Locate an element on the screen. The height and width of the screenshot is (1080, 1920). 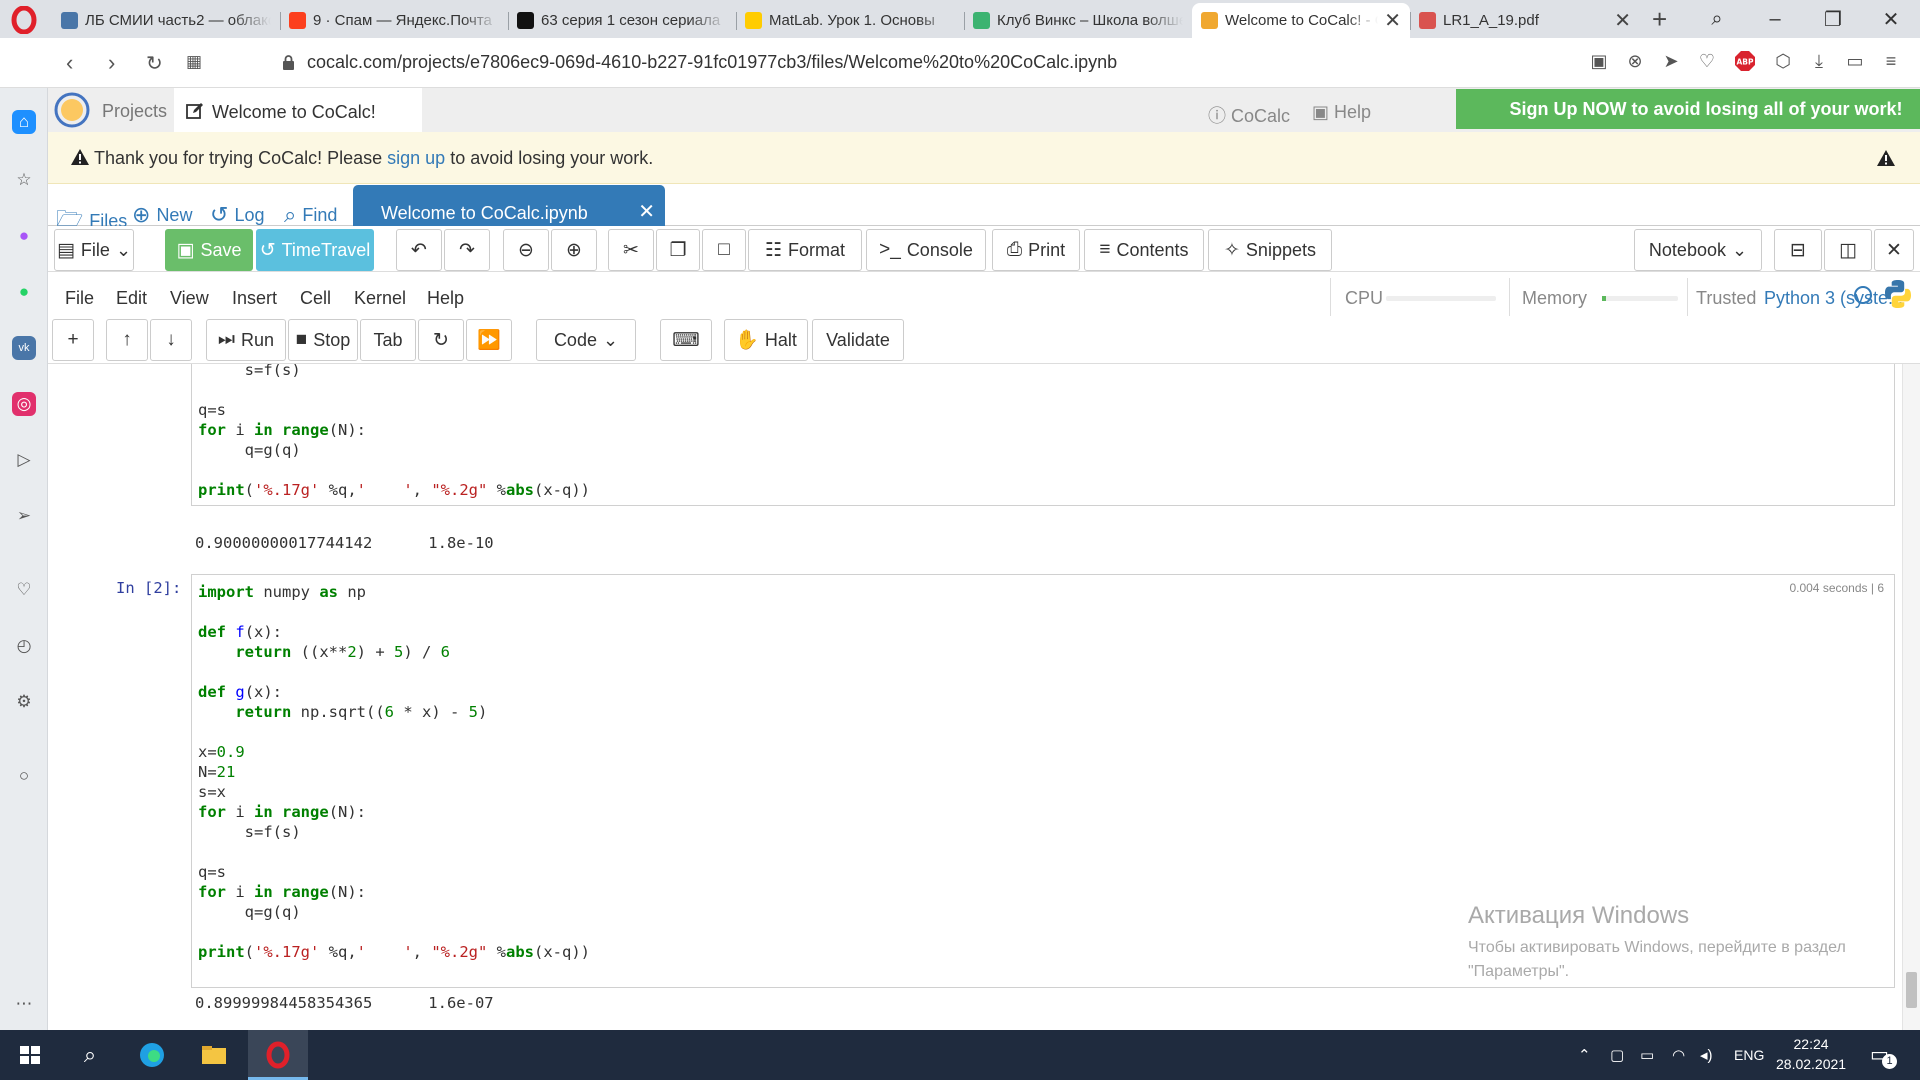
tray-device-icon: ▢ is located at coordinates (1617, 1055).